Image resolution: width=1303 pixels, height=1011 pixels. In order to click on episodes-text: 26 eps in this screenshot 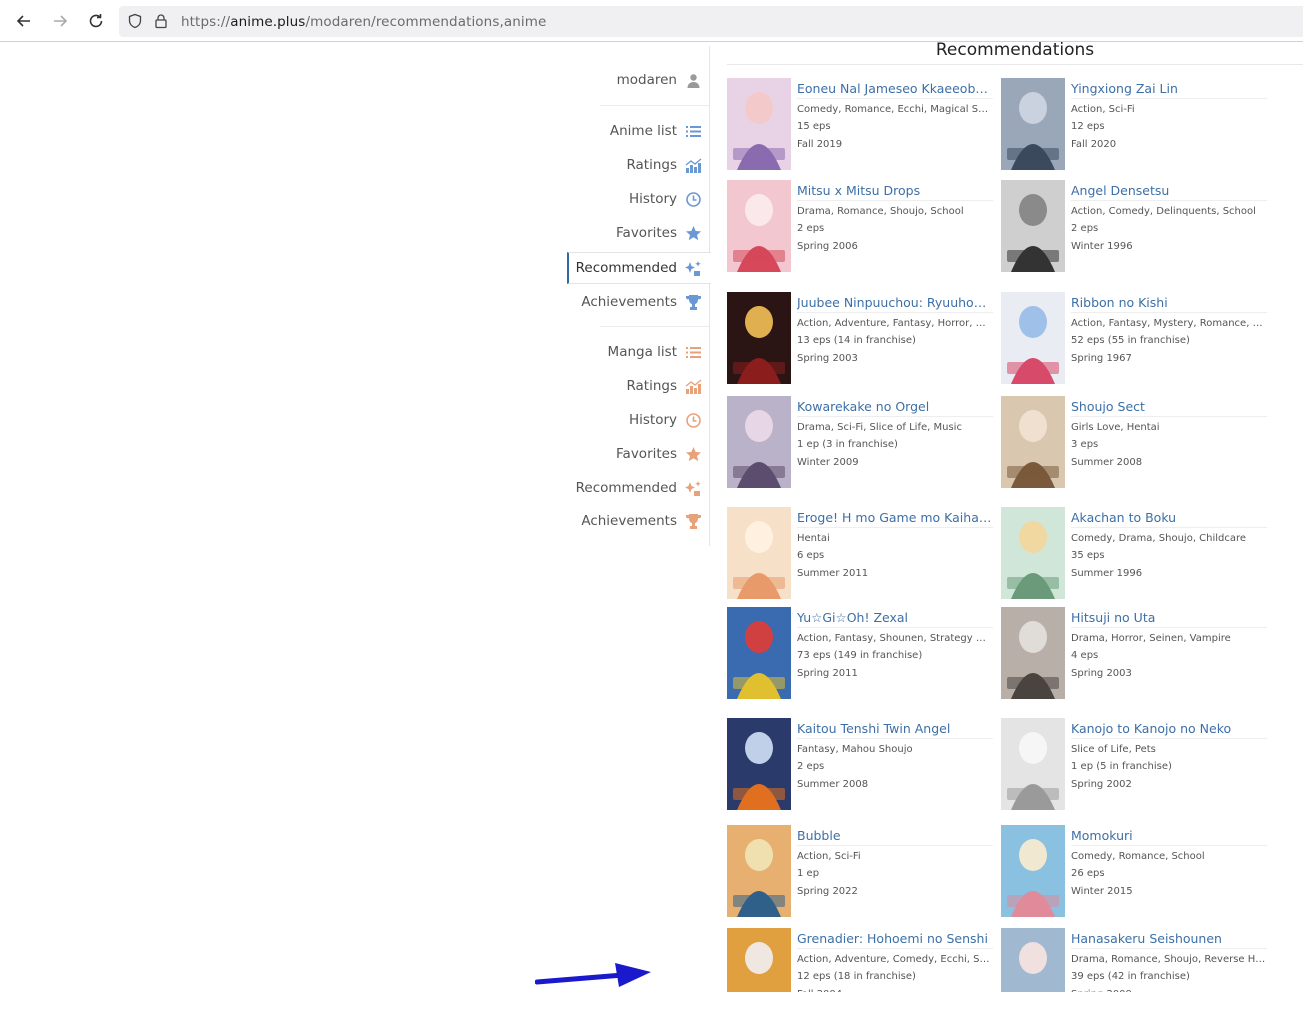, I will do `click(1088, 873)`.